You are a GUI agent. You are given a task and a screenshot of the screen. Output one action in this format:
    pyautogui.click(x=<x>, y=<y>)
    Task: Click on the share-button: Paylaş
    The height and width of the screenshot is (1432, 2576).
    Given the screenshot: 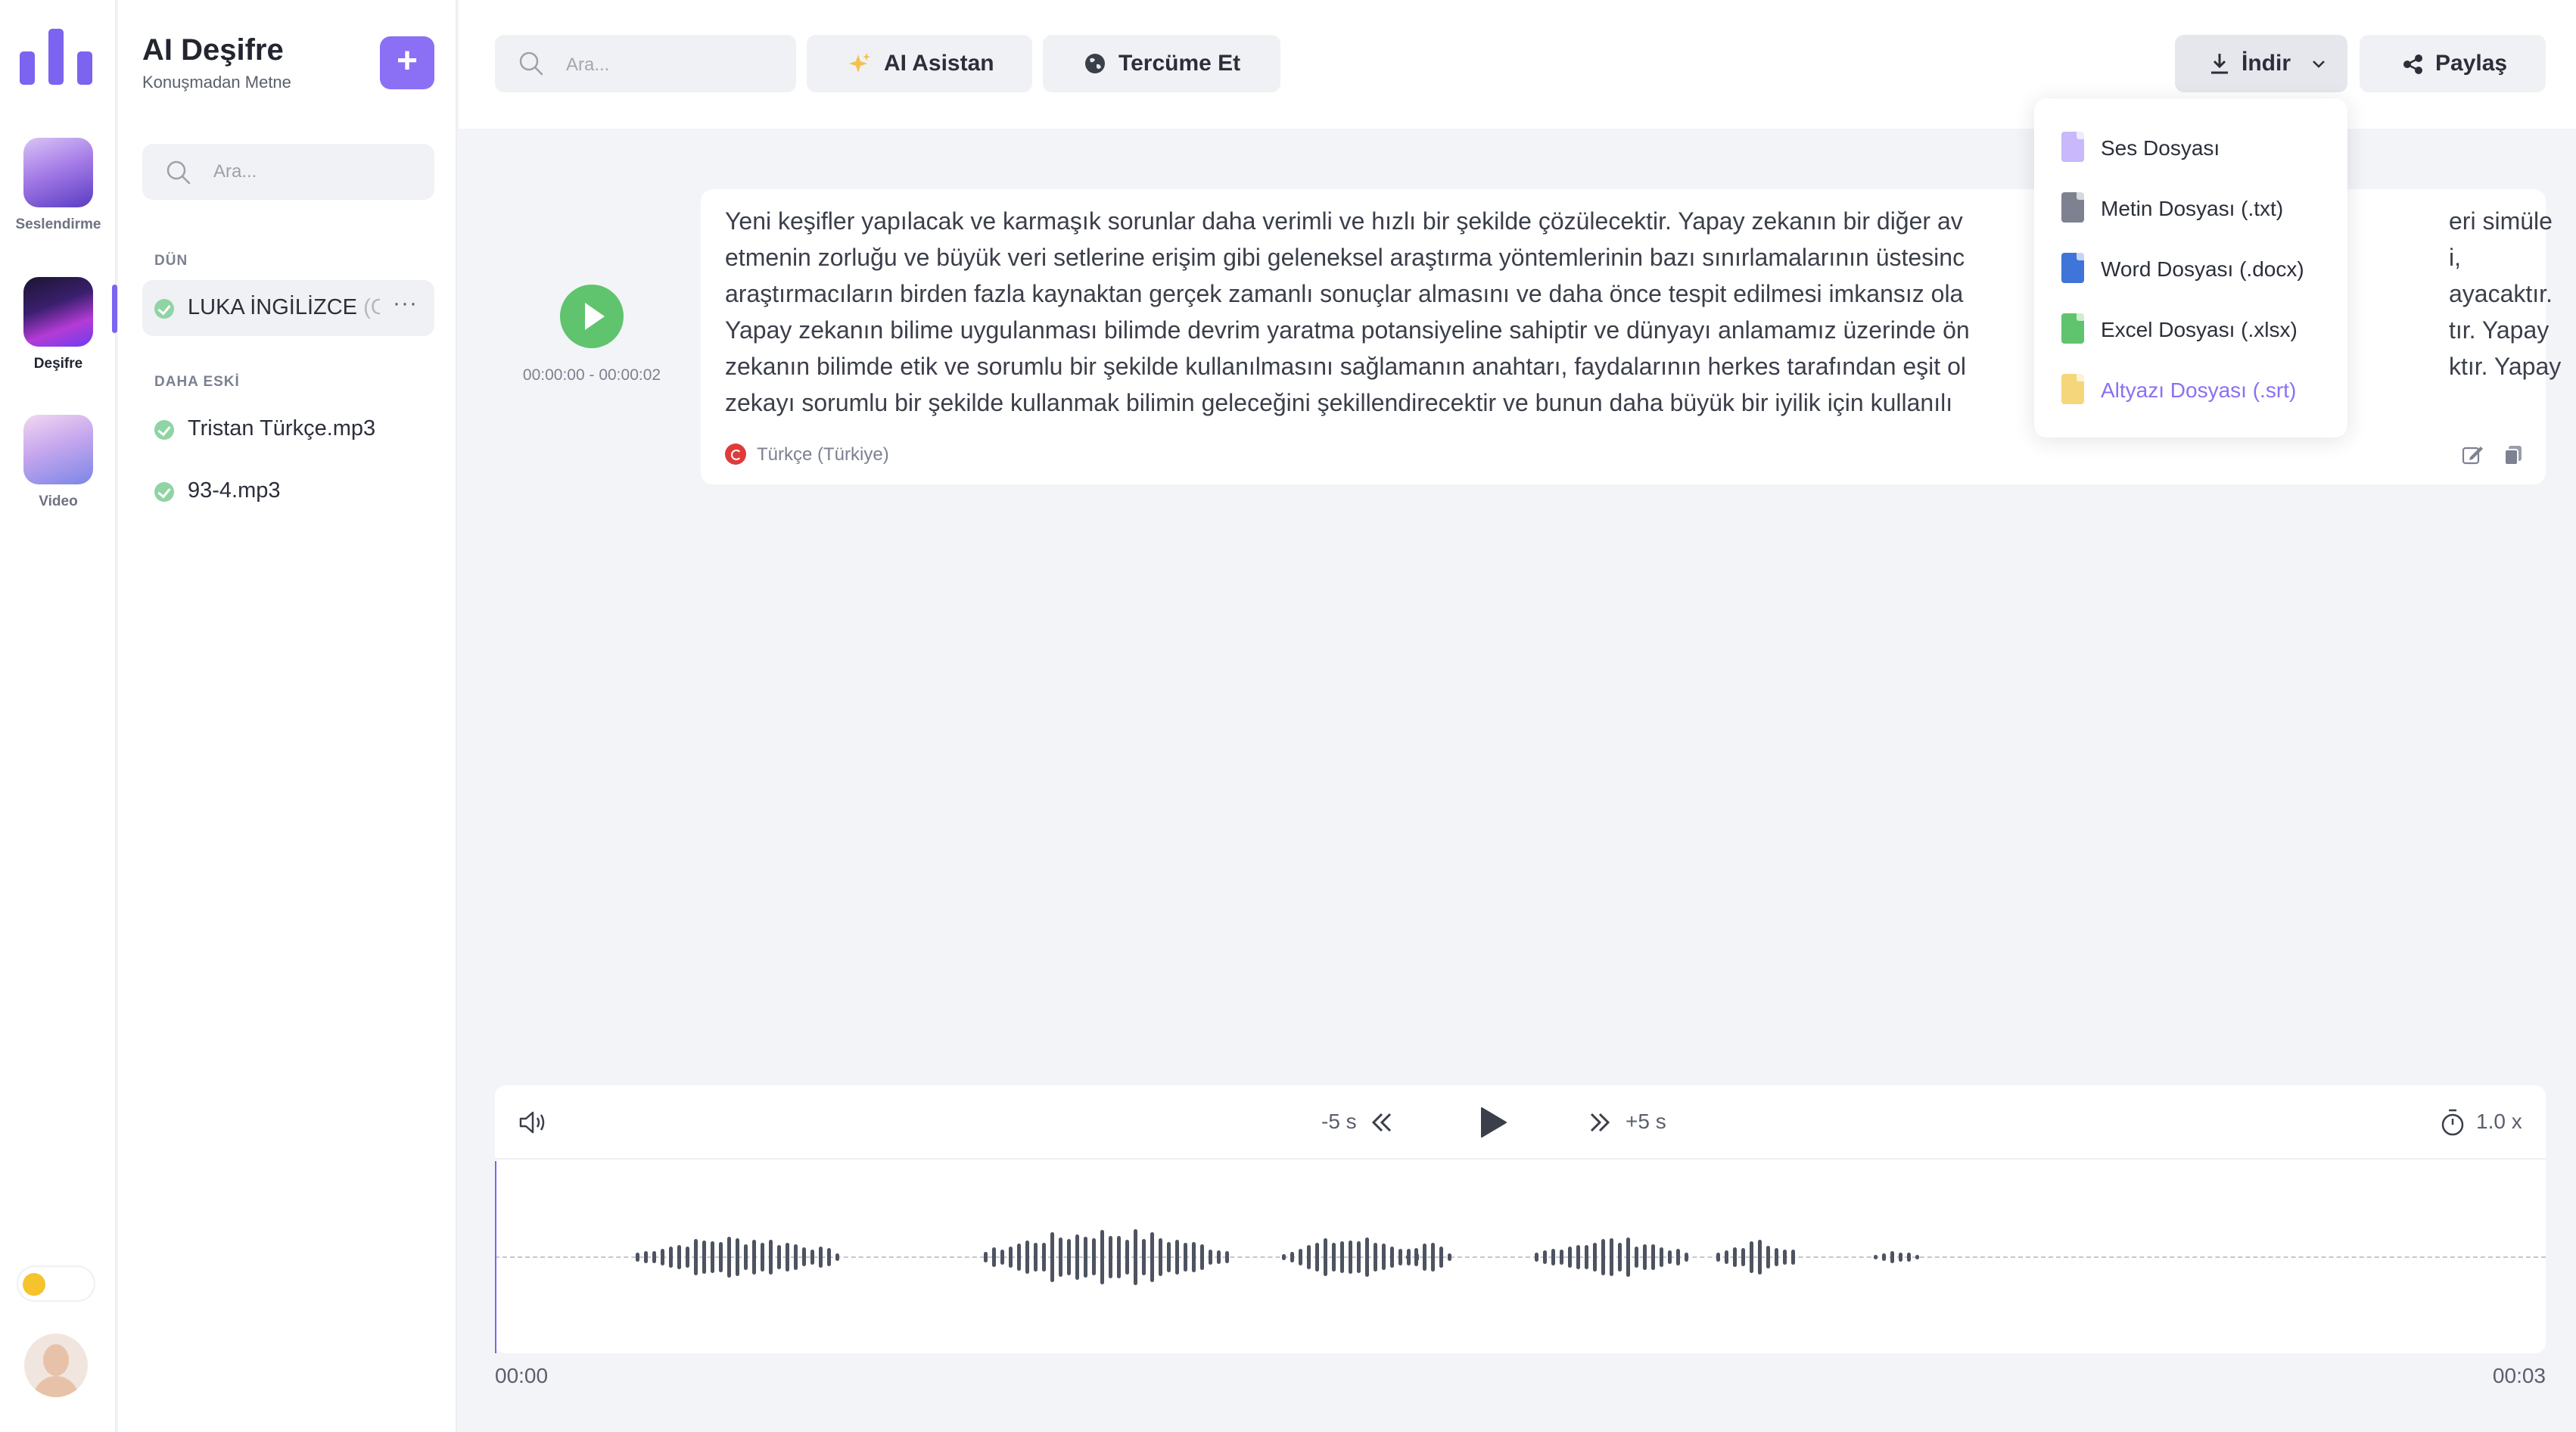 What is the action you would take?
    pyautogui.click(x=2453, y=63)
    